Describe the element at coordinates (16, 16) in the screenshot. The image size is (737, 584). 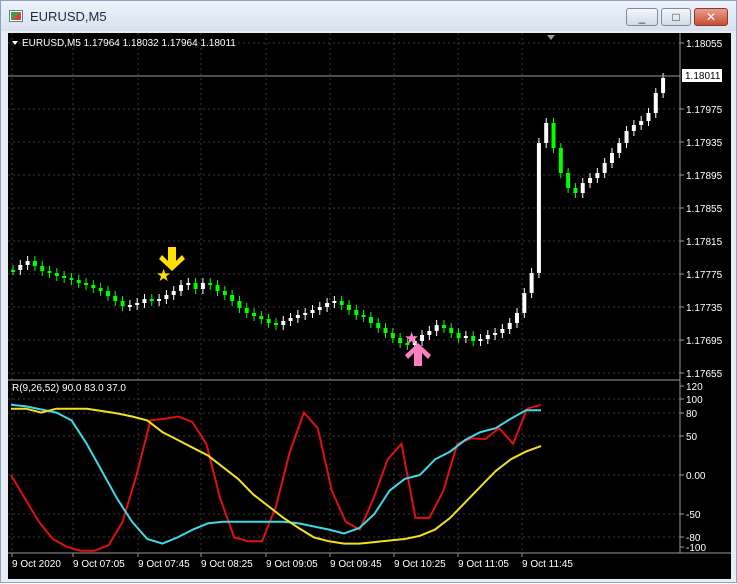
I see `chart-app-icon` at that location.